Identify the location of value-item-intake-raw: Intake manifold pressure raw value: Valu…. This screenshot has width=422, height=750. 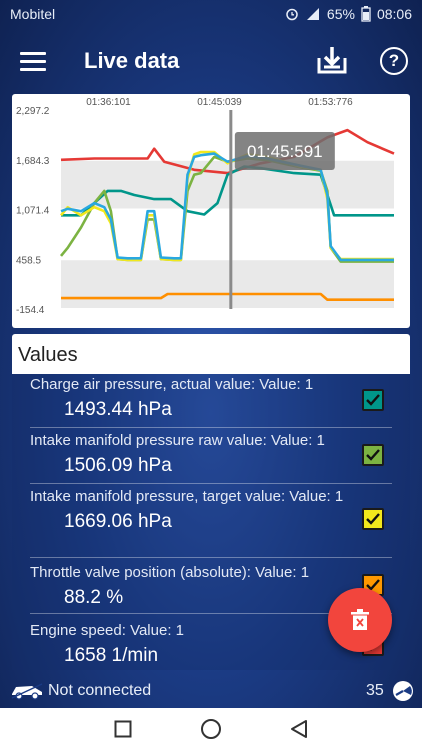
(211, 457).